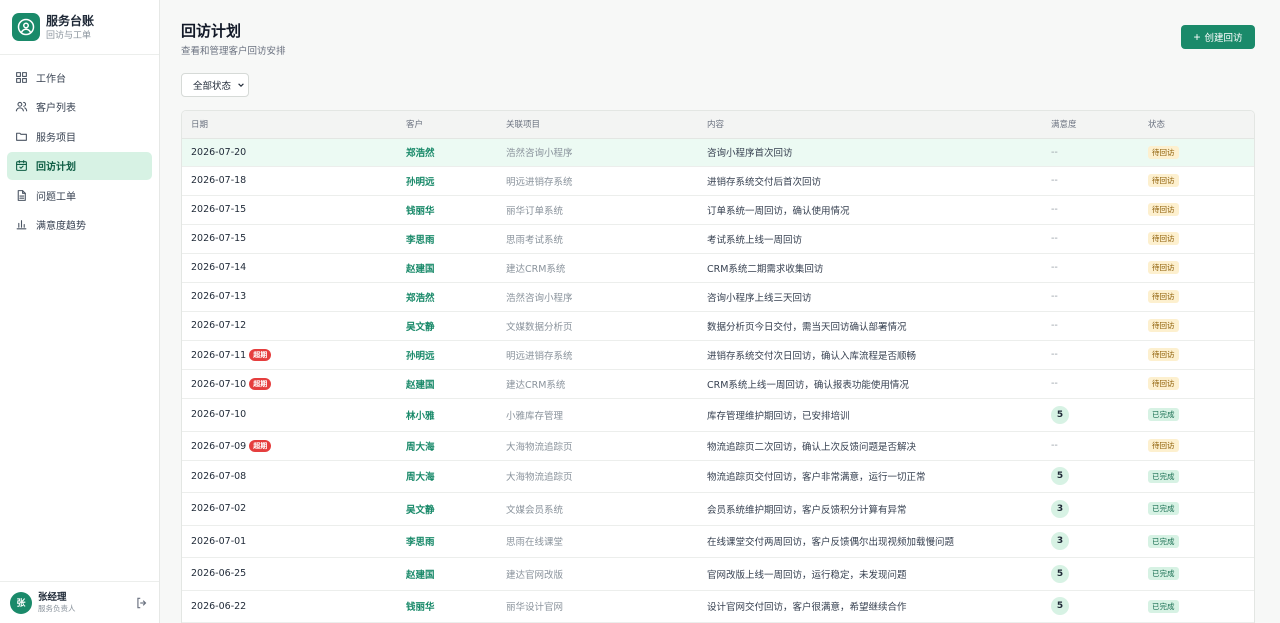  Describe the element at coordinates (1197, 37) in the screenshot. I see `plus-icon: +` at that location.